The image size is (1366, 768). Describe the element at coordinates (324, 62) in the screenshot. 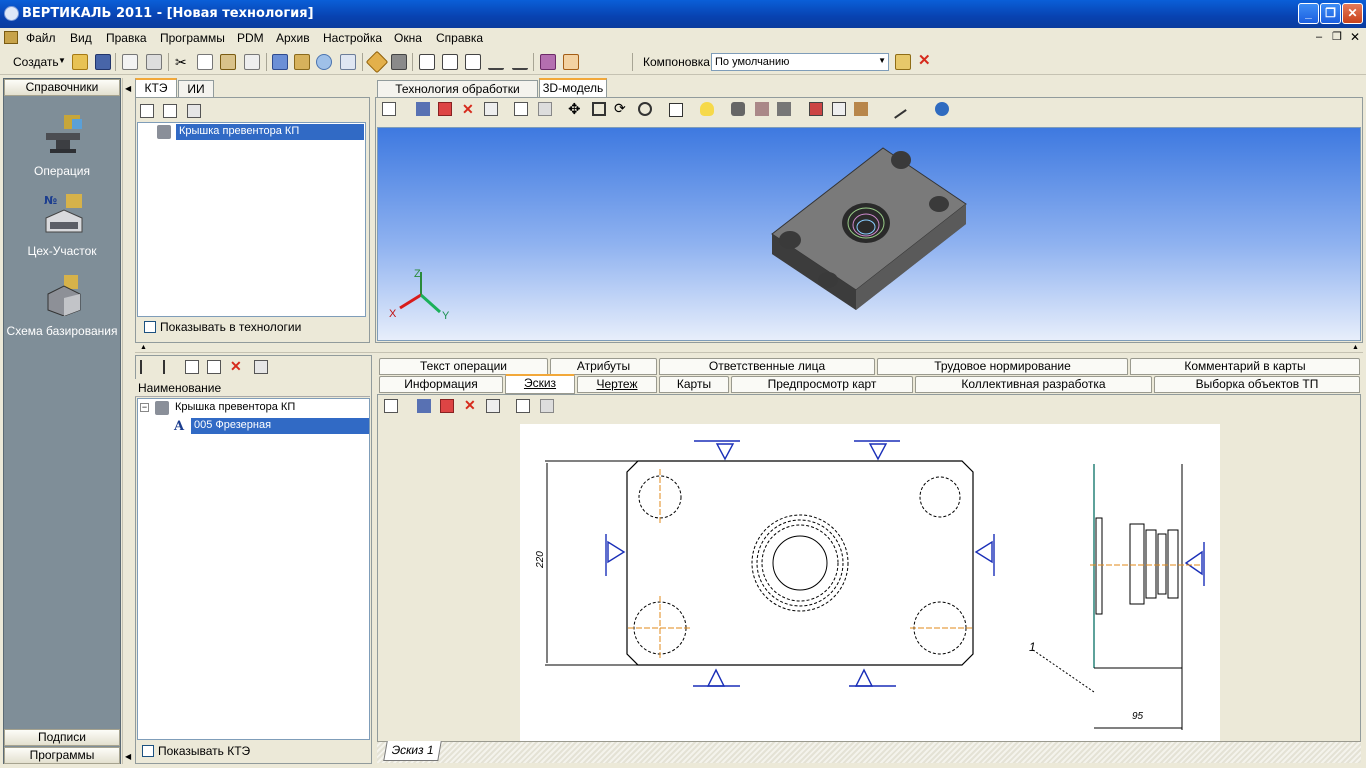

I see `globe-icon` at that location.